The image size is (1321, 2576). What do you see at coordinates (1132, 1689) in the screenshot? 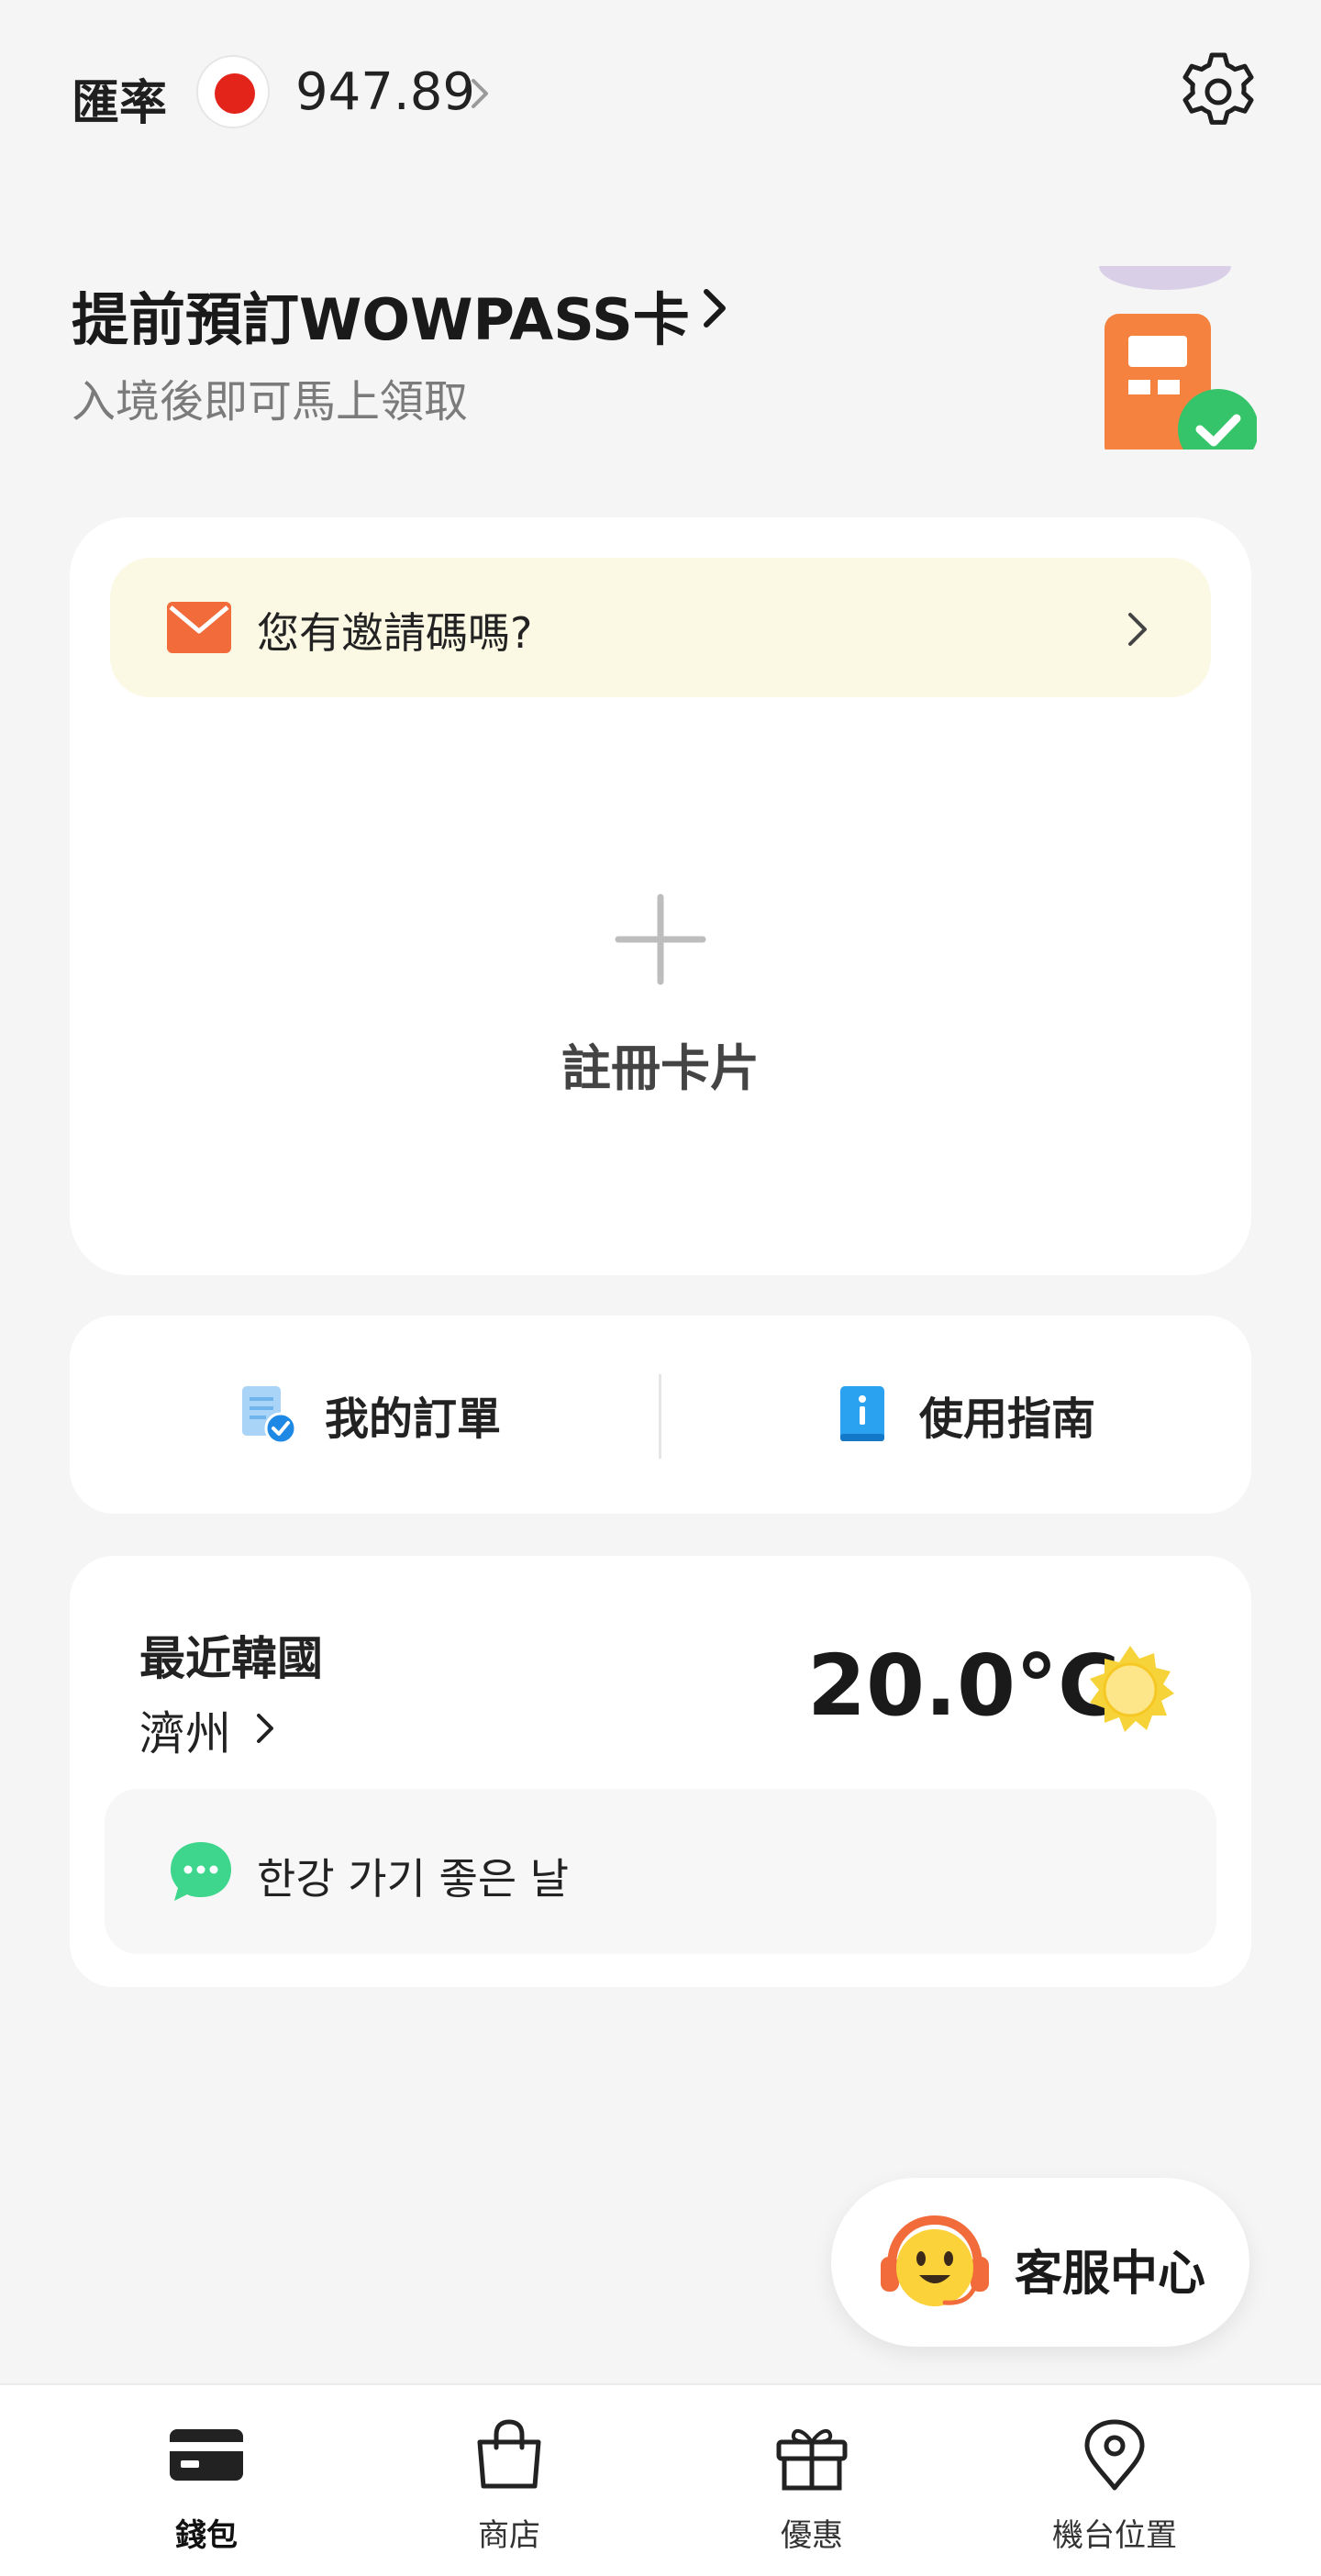
I see `sun-icon` at bounding box center [1132, 1689].